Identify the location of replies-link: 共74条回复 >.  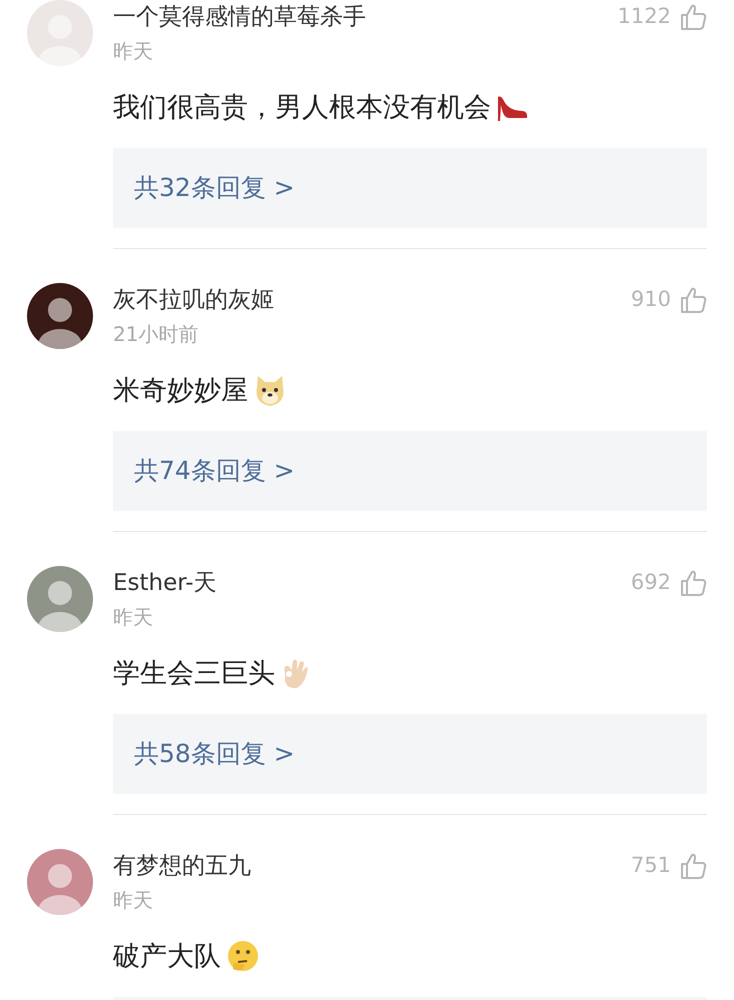
(214, 471).